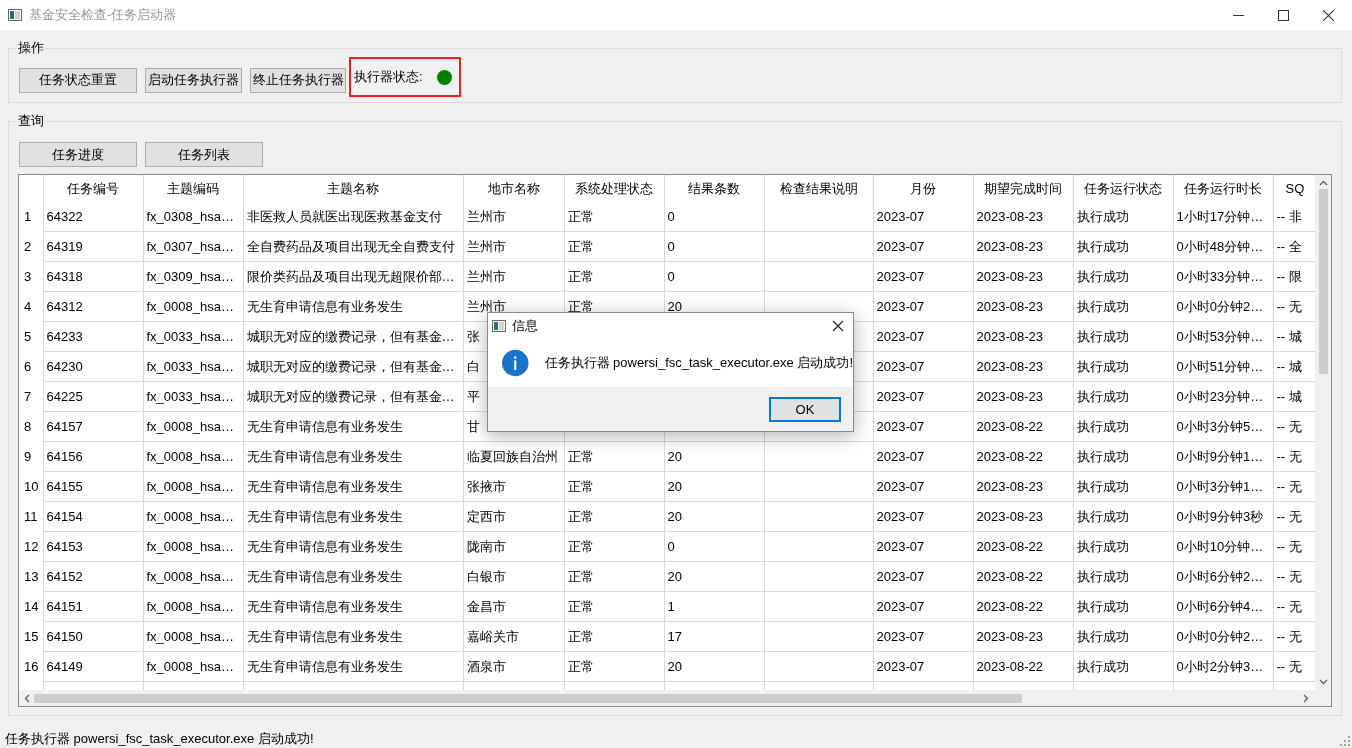  Describe the element at coordinates (1023, 188) in the screenshot. I see `column-header: 期望完成时间` at that location.